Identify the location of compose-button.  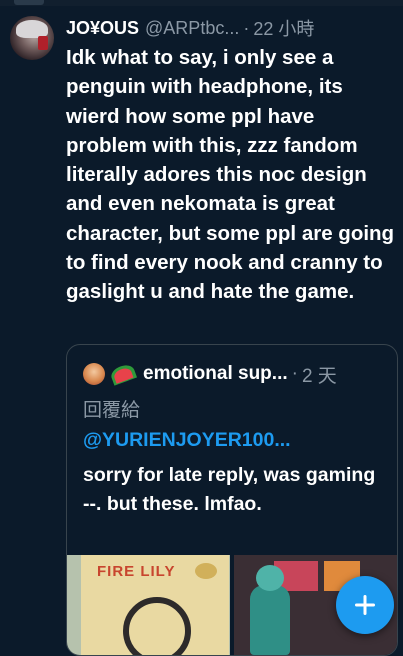
(365, 605).